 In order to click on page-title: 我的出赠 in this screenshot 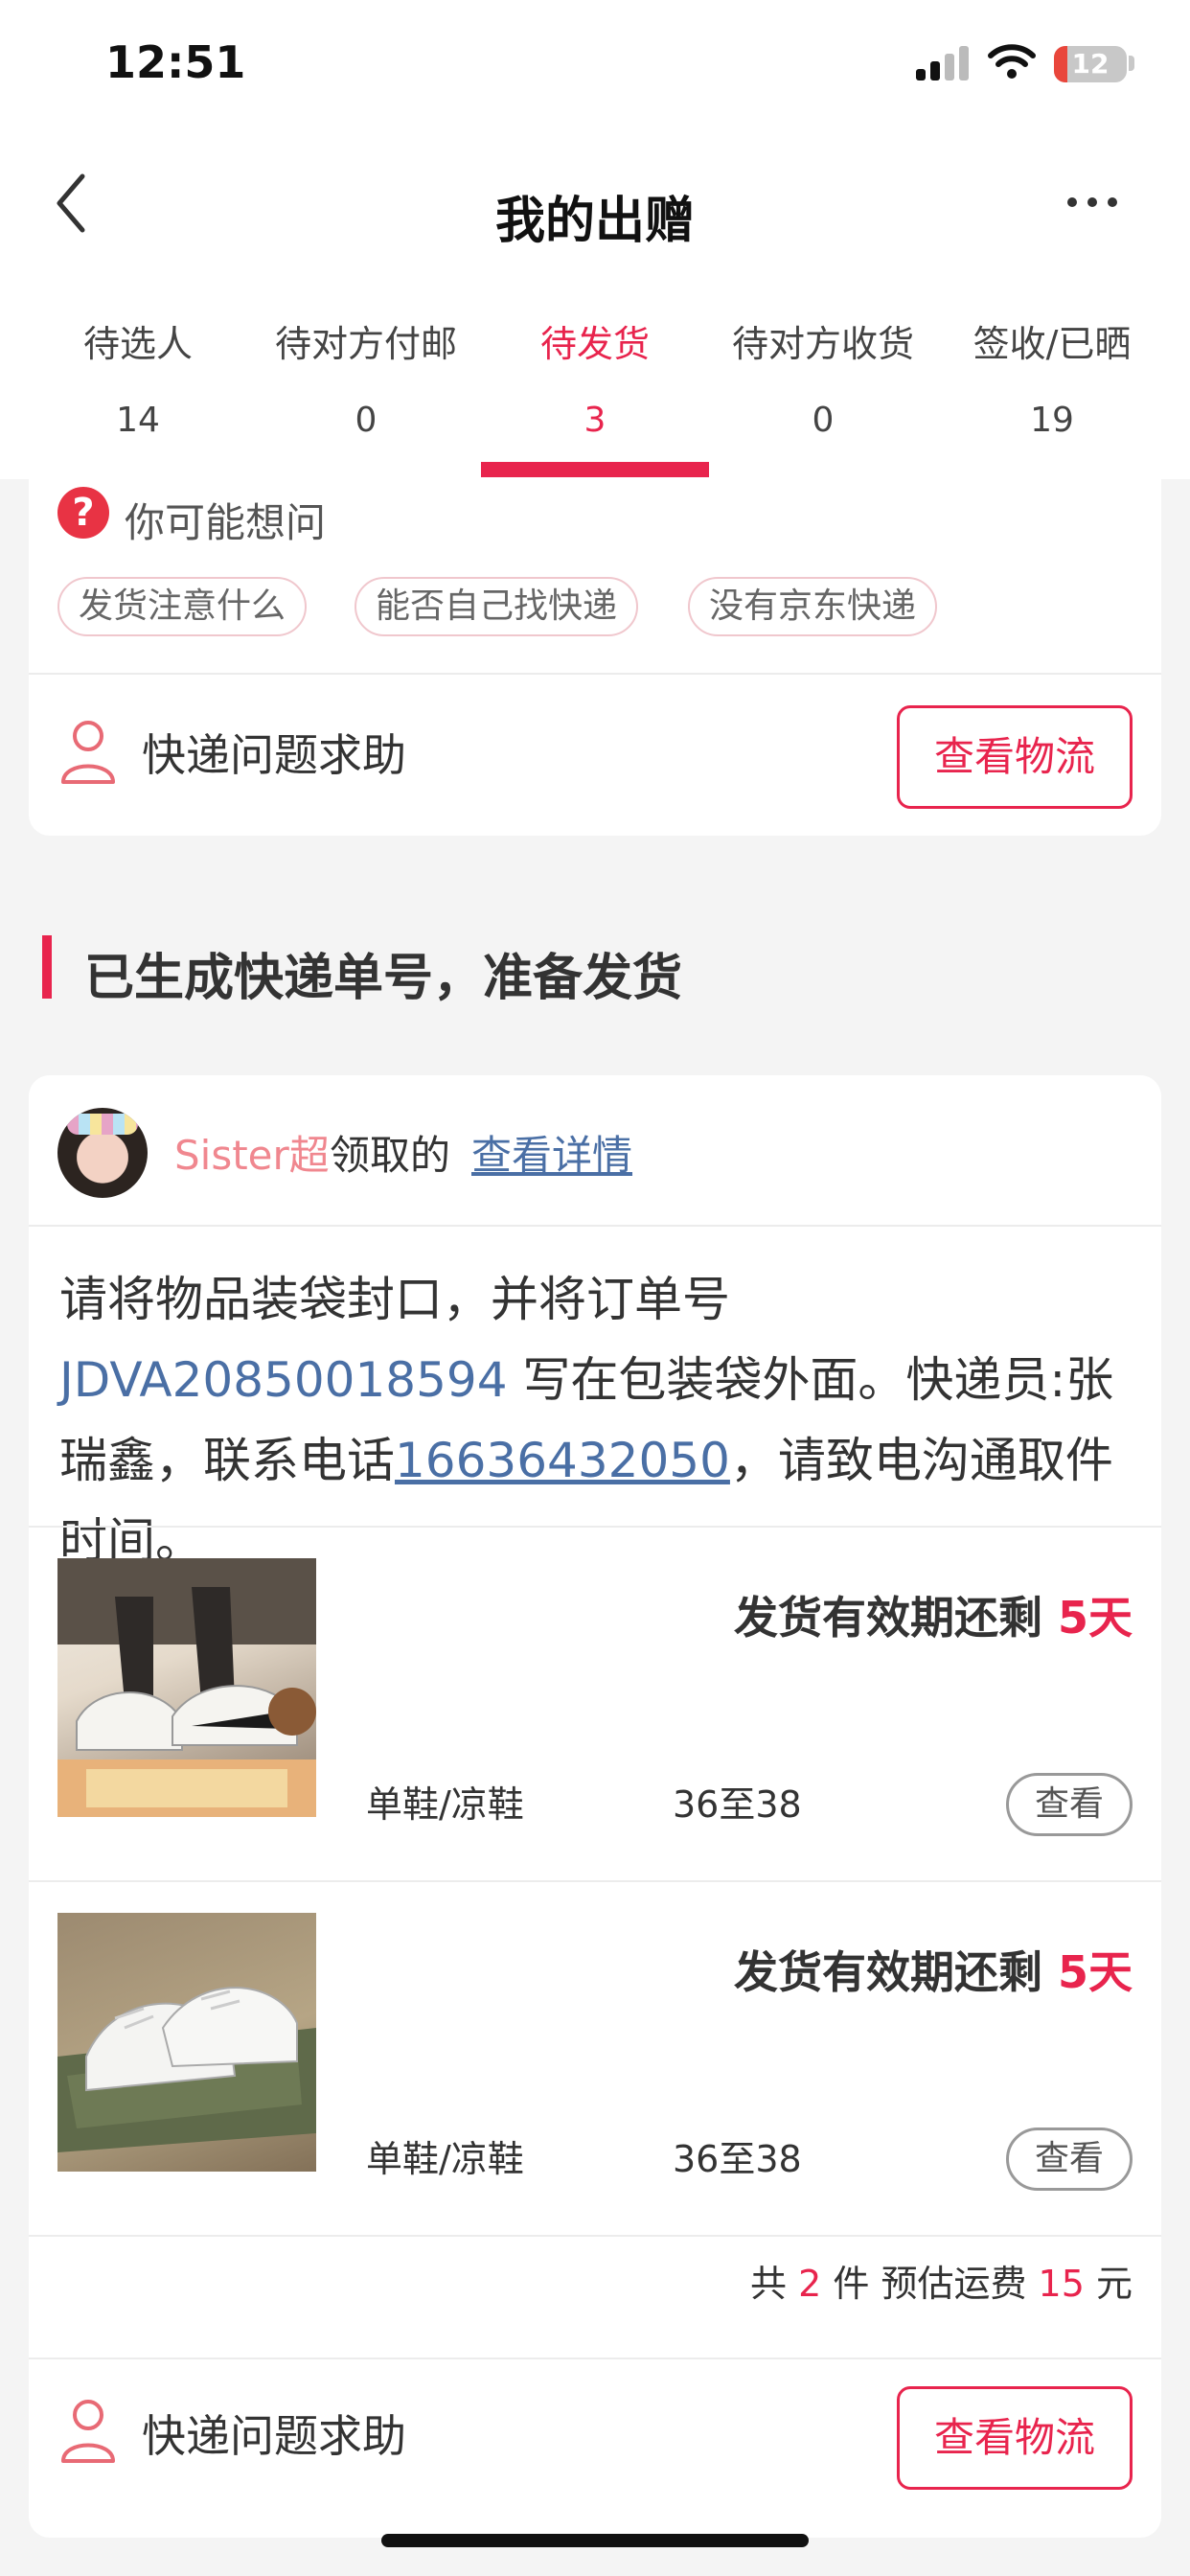, I will do `click(594, 221)`.